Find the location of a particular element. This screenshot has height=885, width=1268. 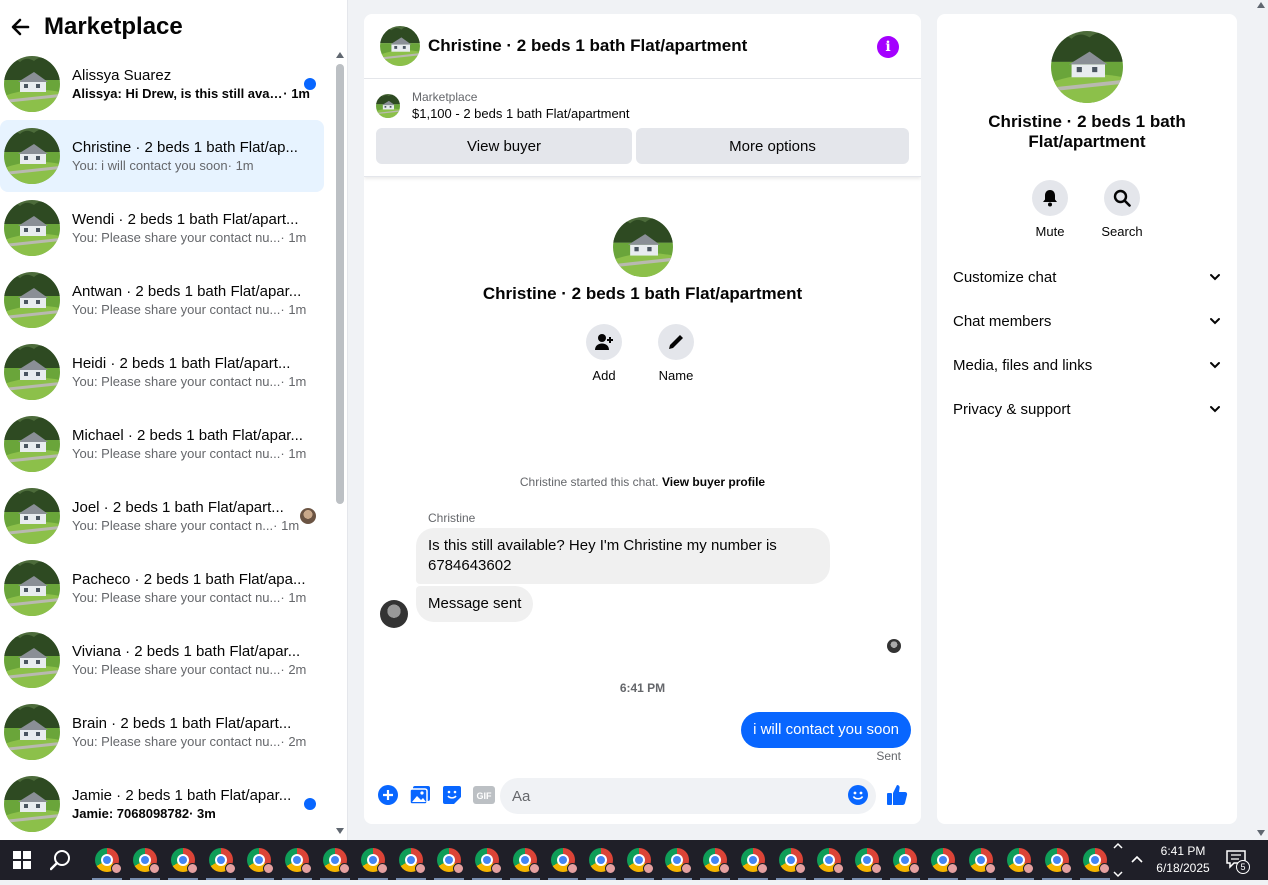

name-button: Name is located at coordinates (676, 353).